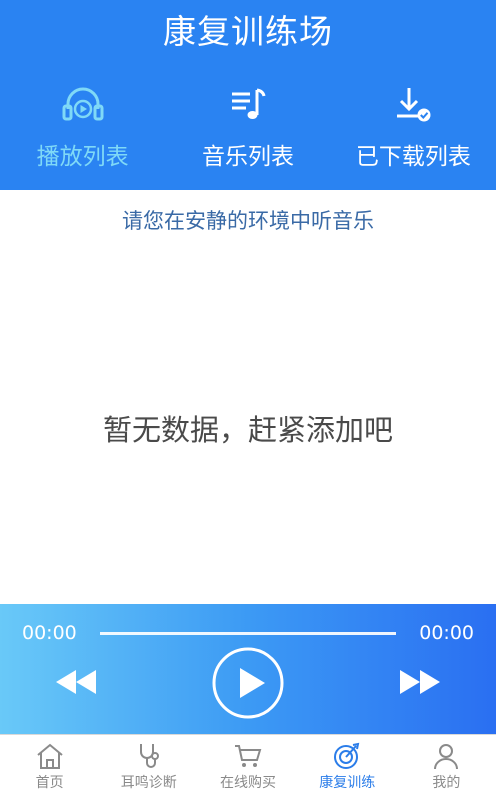 This screenshot has width=496, height=800. Describe the element at coordinates (248, 103) in the screenshot. I see `music-list-icon` at that location.